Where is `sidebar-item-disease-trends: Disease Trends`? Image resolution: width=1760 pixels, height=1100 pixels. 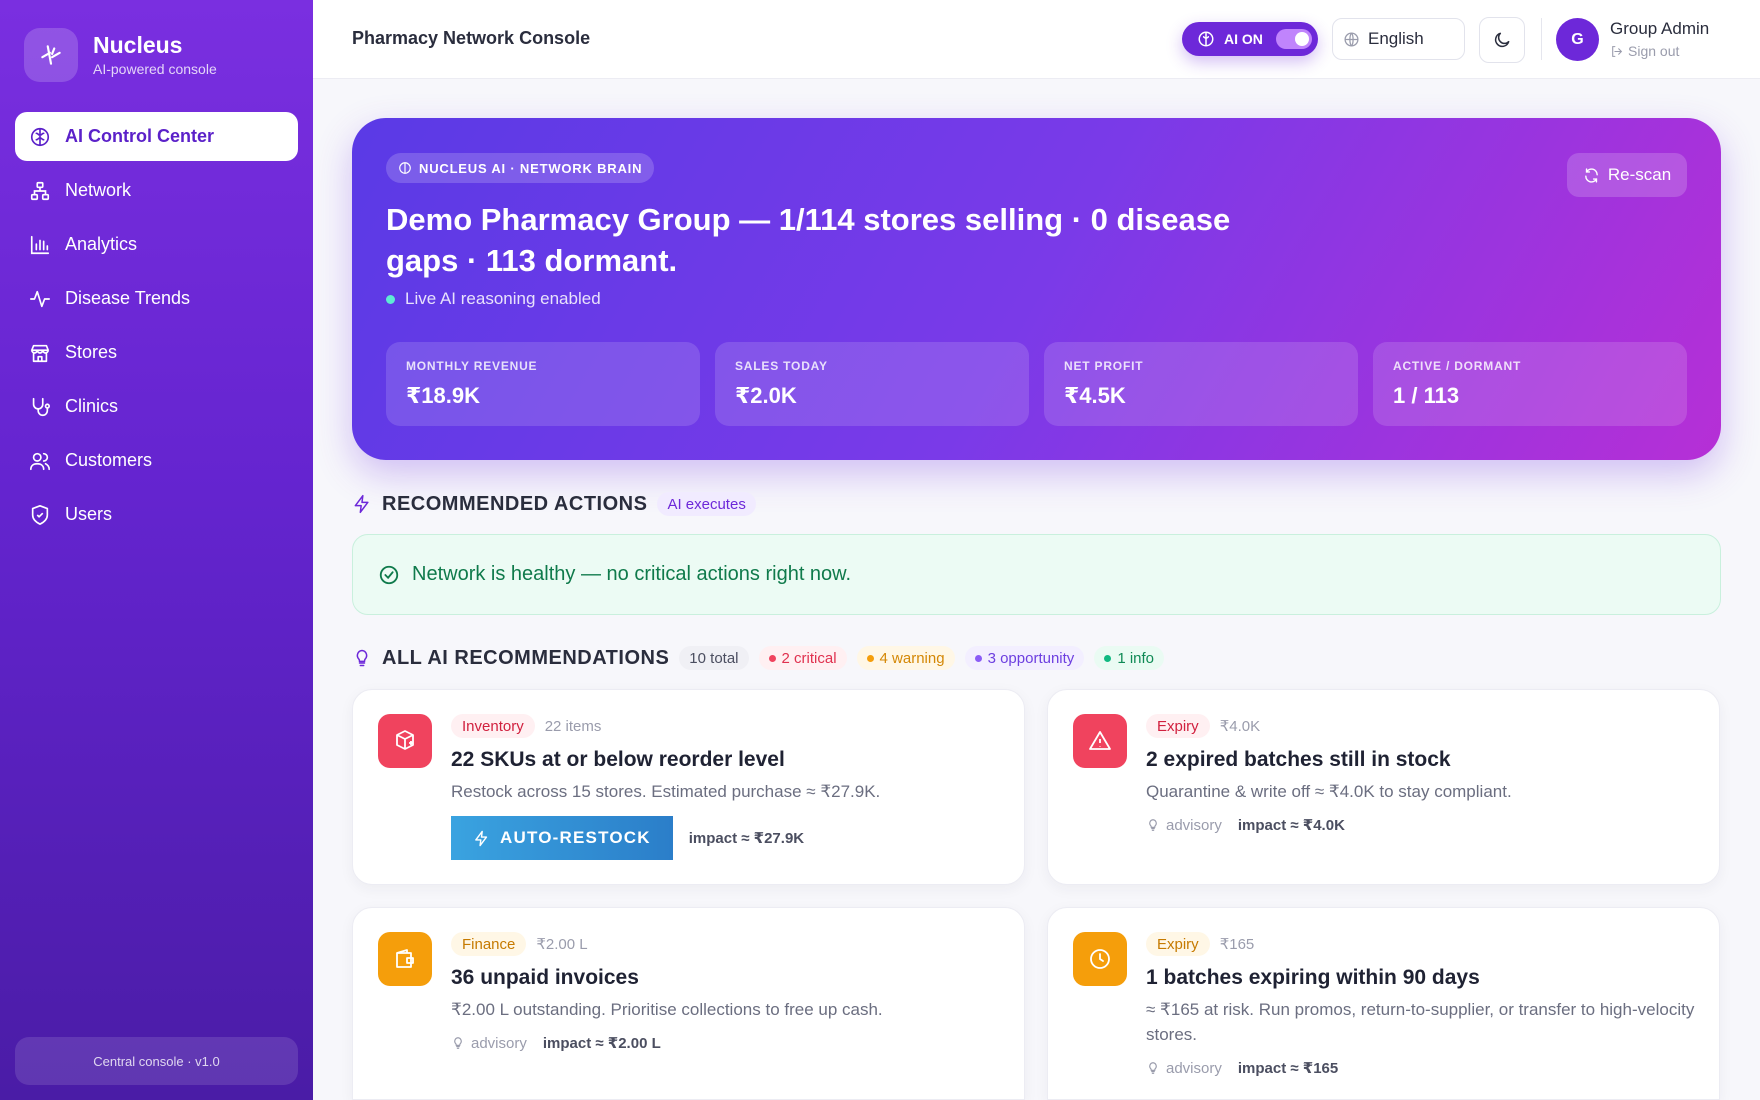
sidebar-item-disease-trends: Disease Trends is located at coordinates (156, 298).